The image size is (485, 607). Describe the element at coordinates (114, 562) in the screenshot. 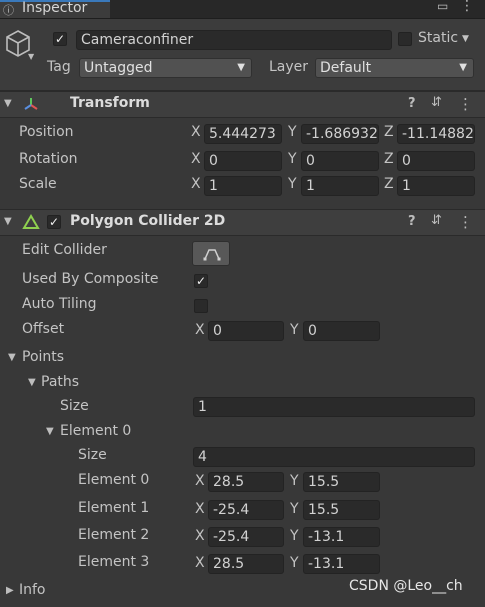

I see `element-label: Element 3` at that location.